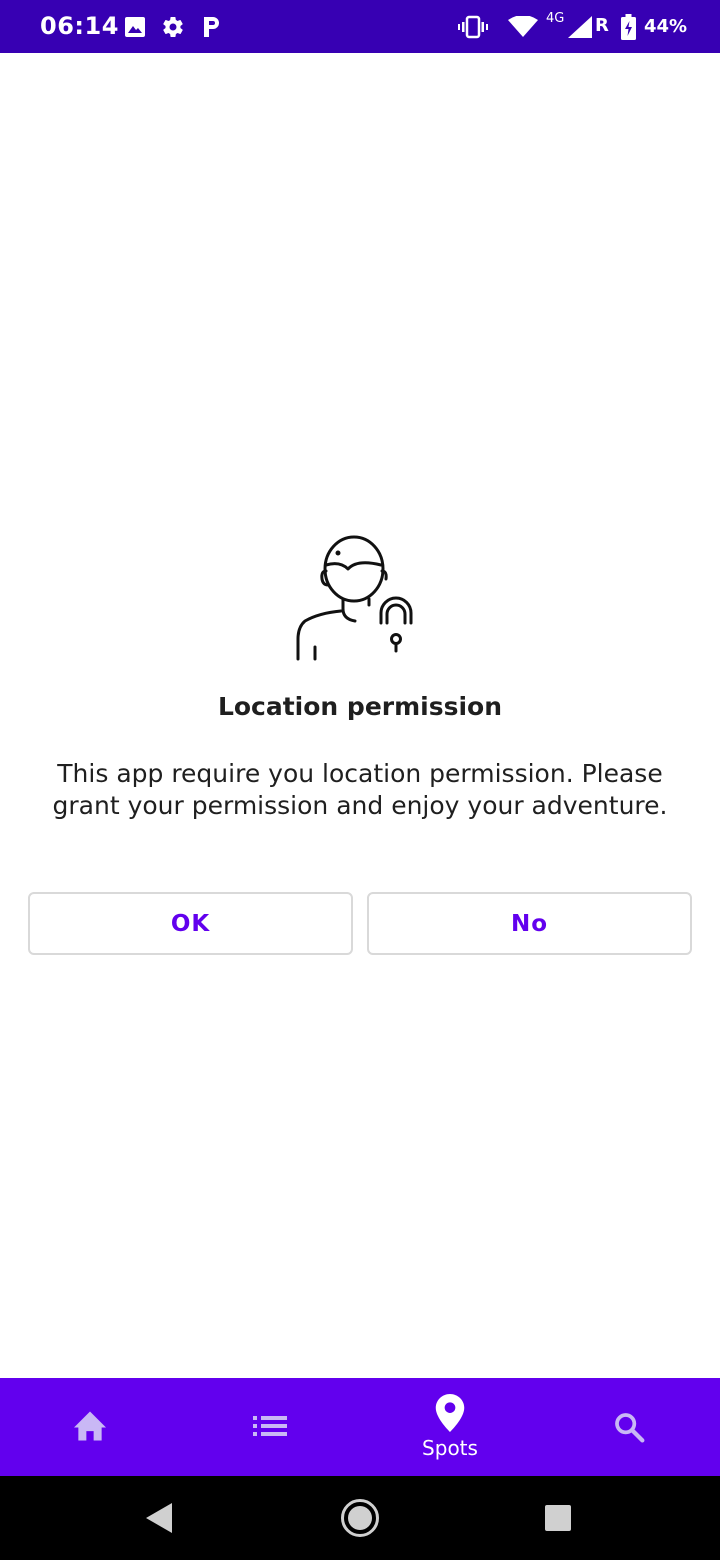 This screenshot has width=720, height=1560. I want to click on home-circle-icon, so click(360, 1518).